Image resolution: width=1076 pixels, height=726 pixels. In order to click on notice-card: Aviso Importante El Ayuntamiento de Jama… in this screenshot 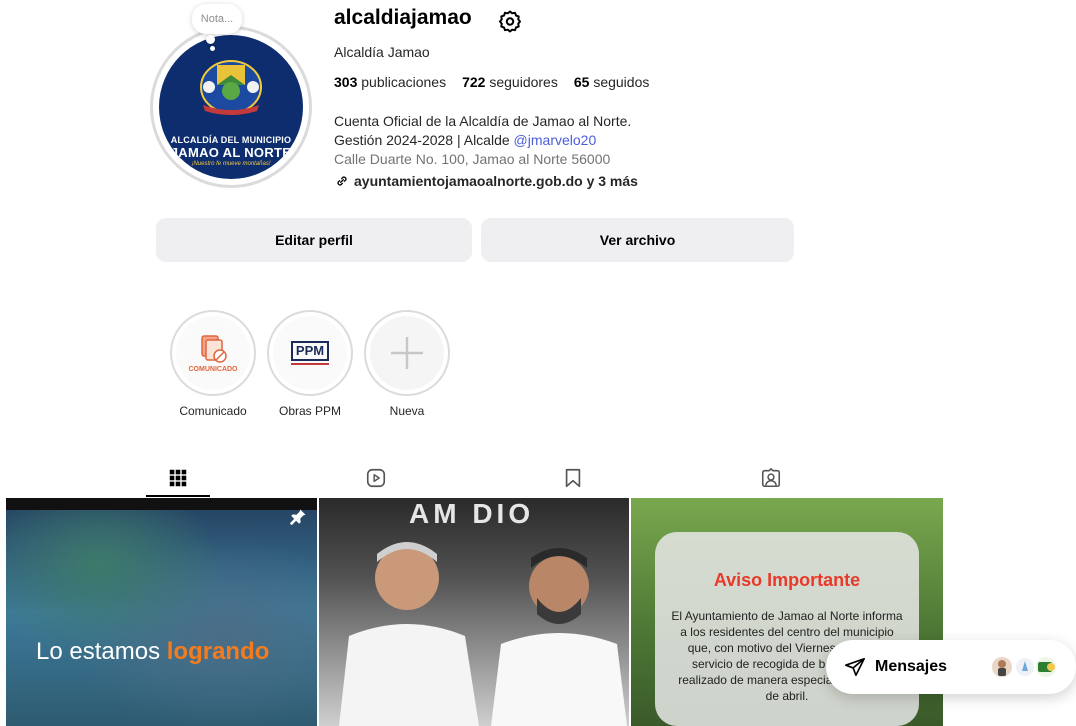, I will do `click(787, 629)`.